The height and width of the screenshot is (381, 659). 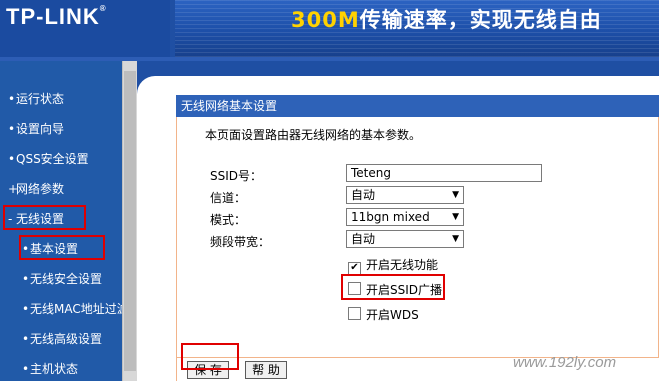 I want to click on mode-label: 模式：, so click(x=228, y=220).